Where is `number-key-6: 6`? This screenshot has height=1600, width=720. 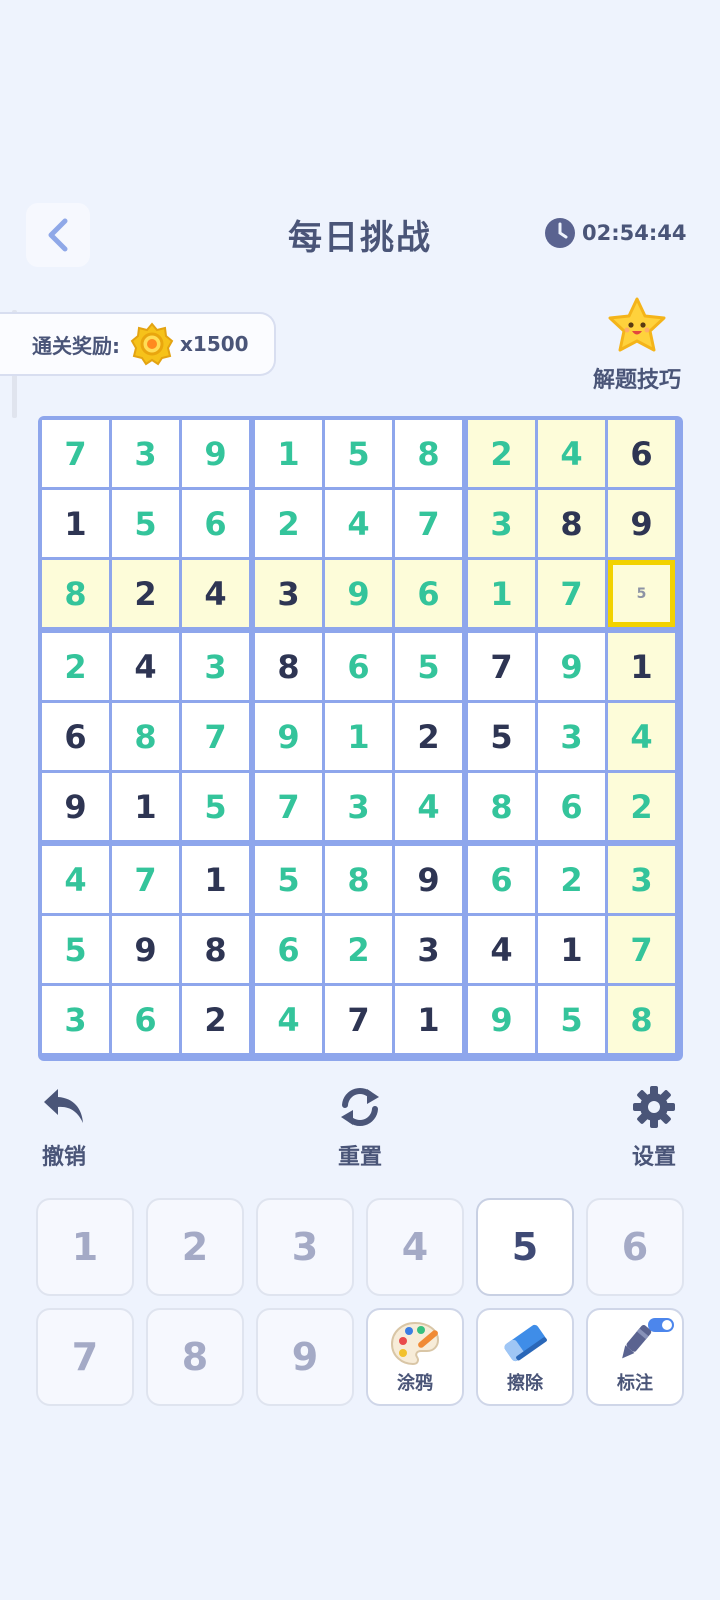
number-key-6: 6 is located at coordinates (635, 1247).